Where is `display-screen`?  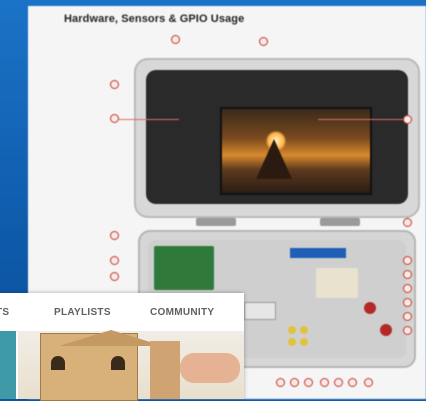
display-screen is located at coordinates (296, 151).